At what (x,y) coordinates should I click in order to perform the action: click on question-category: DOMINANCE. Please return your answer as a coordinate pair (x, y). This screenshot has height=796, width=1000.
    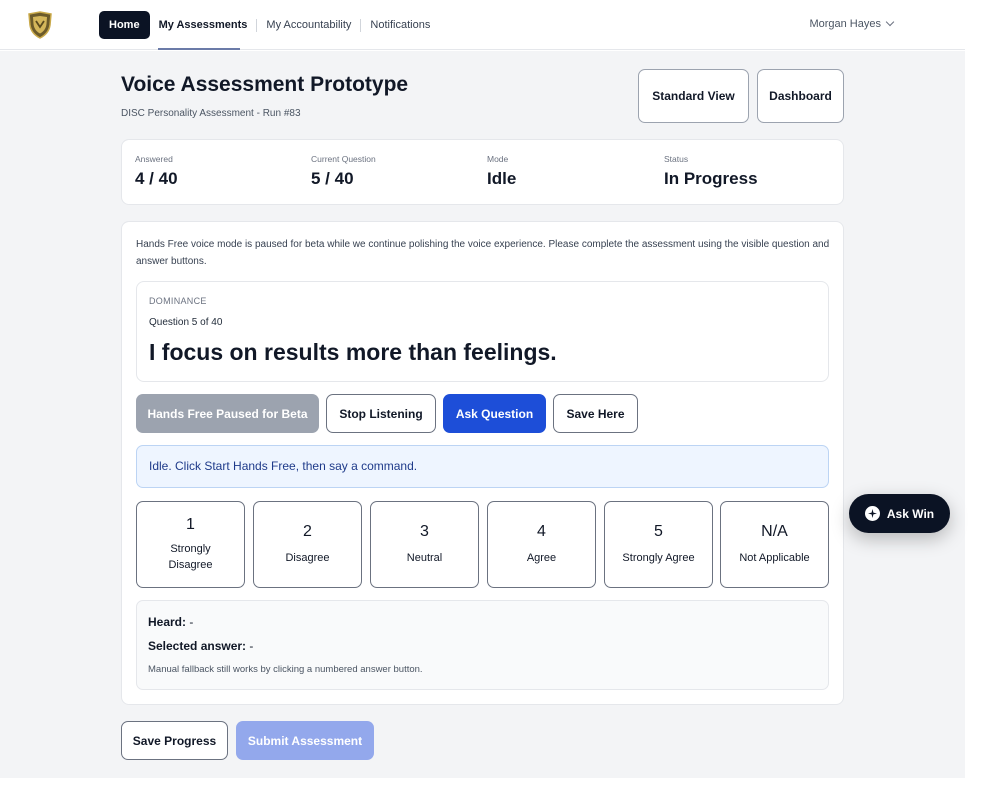
    Looking at the image, I should click on (178, 301).